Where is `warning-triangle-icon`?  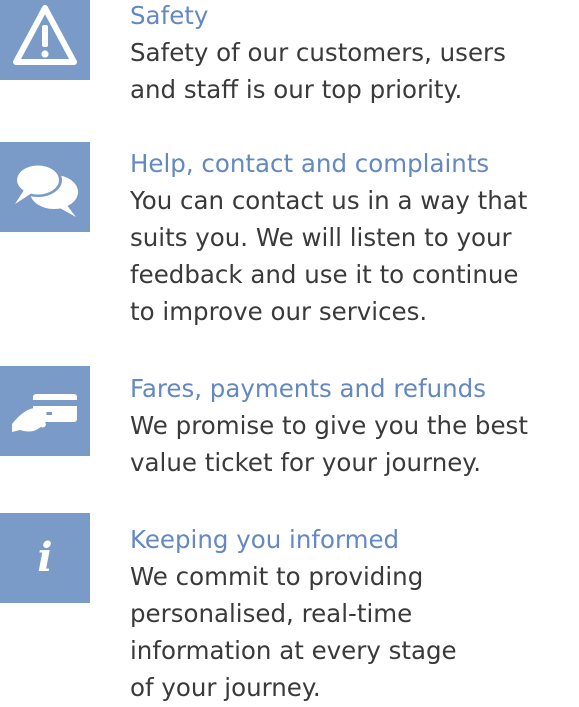
warning-triangle-icon is located at coordinates (45, 35).